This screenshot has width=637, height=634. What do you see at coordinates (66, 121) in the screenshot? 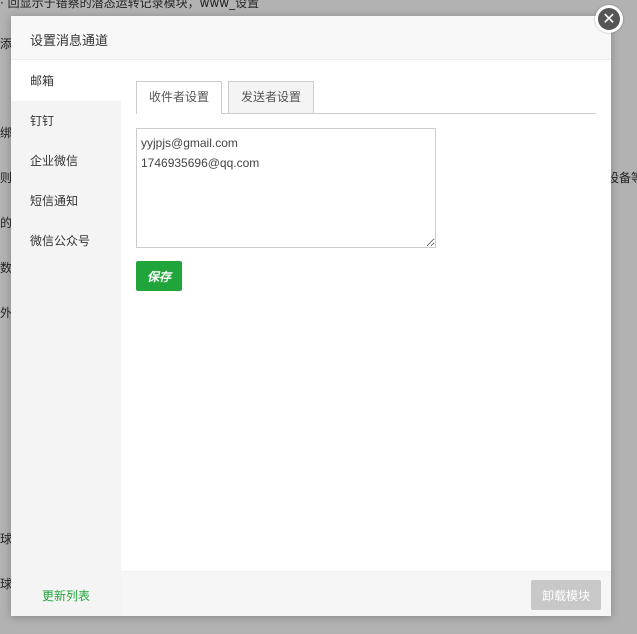
I see `sidebar-item-dingtalk: 钉钉` at bounding box center [66, 121].